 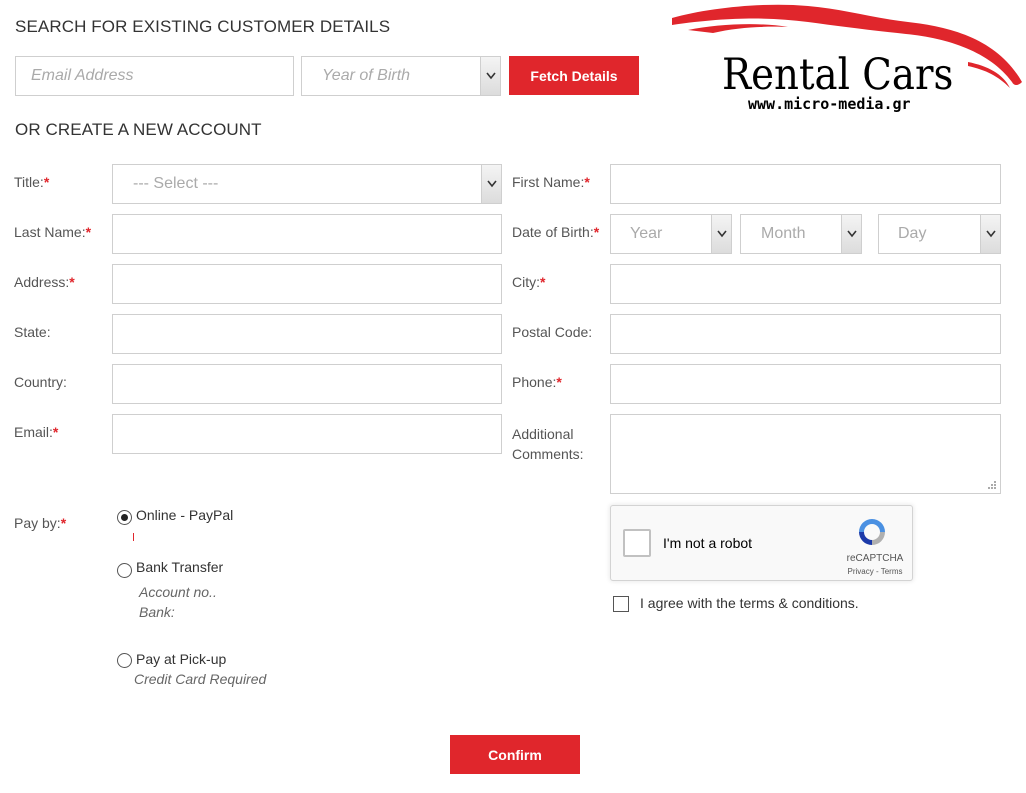 I want to click on postal-code-label: Postal Code:, so click(x=552, y=332).